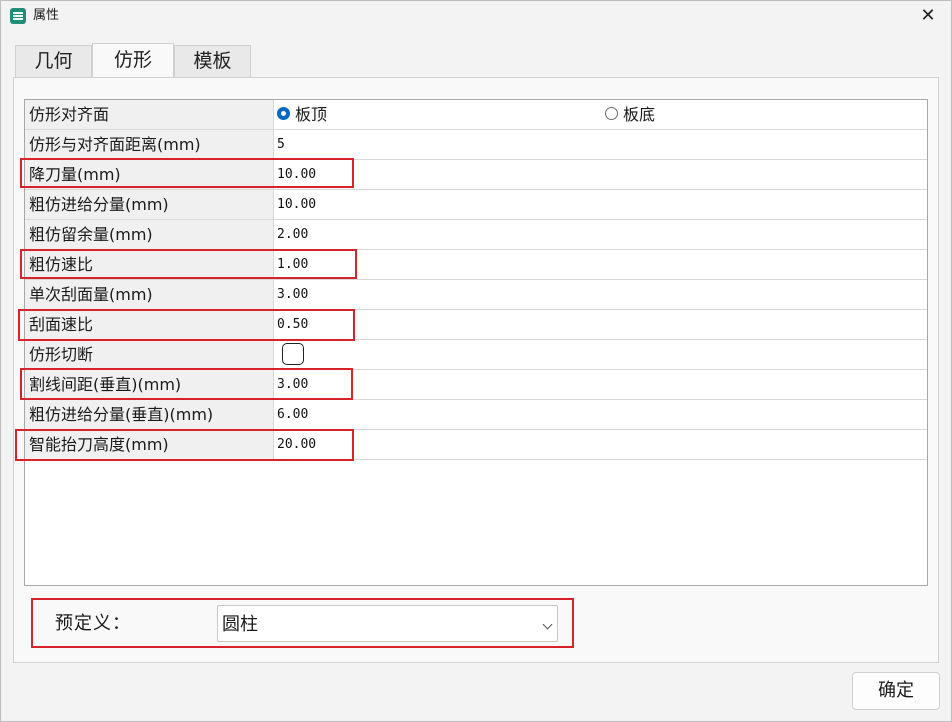 This screenshot has height=722, width=952. What do you see at coordinates (292, 234) in the screenshot?
I see `property-value-input: 2.00` at bounding box center [292, 234].